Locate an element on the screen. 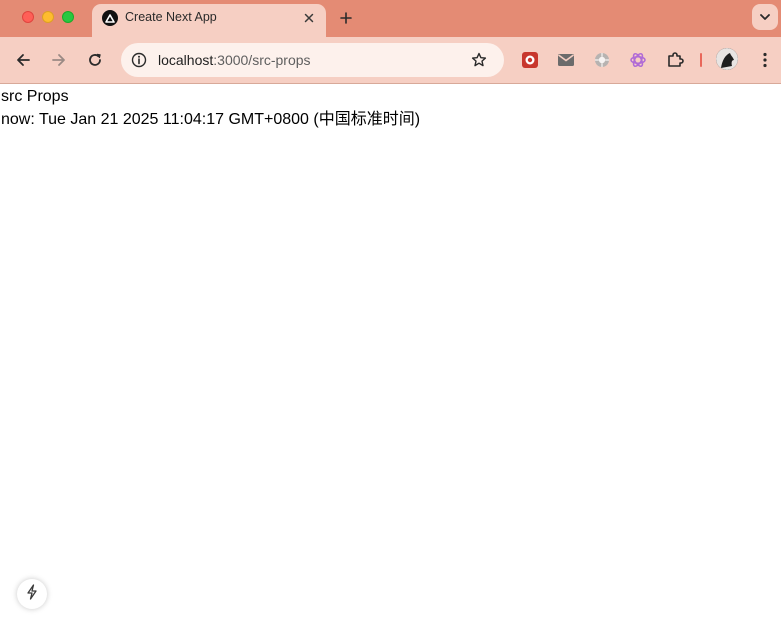 This screenshot has height=621, width=781. window-minimize-button is located at coordinates (48, 17).